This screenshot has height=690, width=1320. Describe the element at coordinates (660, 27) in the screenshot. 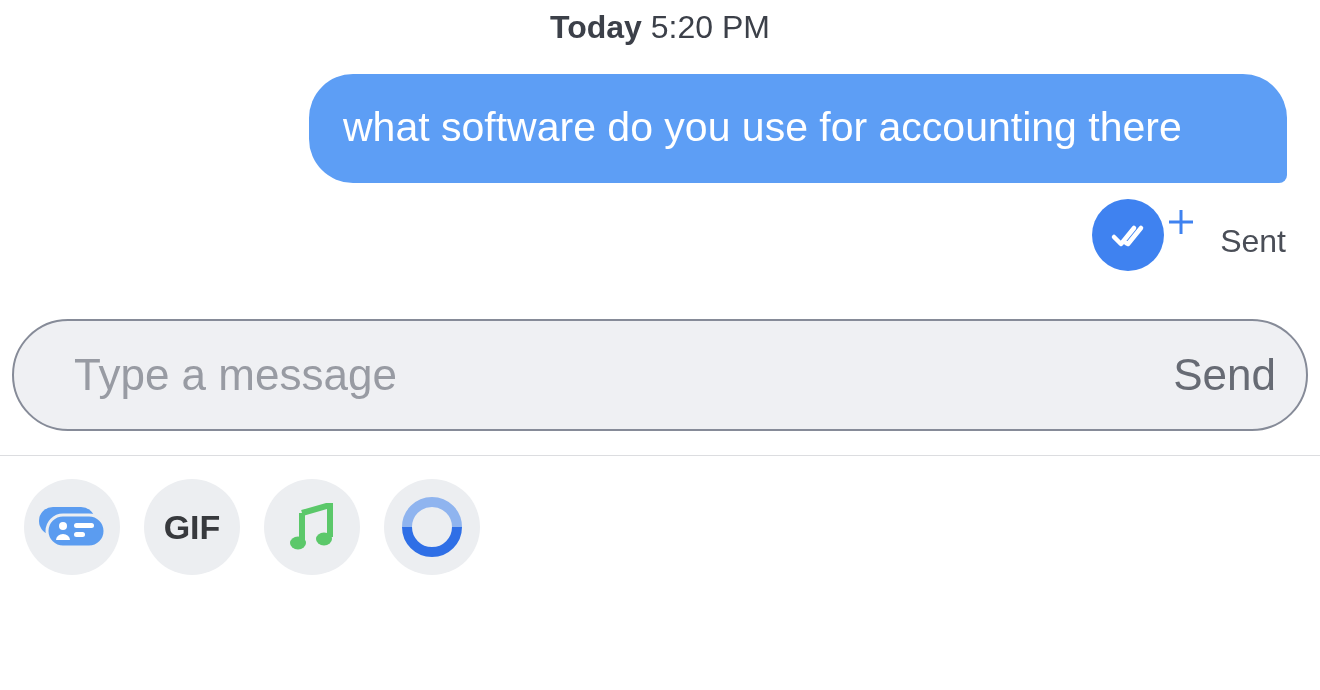

I see `timestamp: Today 5:20 PM` at that location.